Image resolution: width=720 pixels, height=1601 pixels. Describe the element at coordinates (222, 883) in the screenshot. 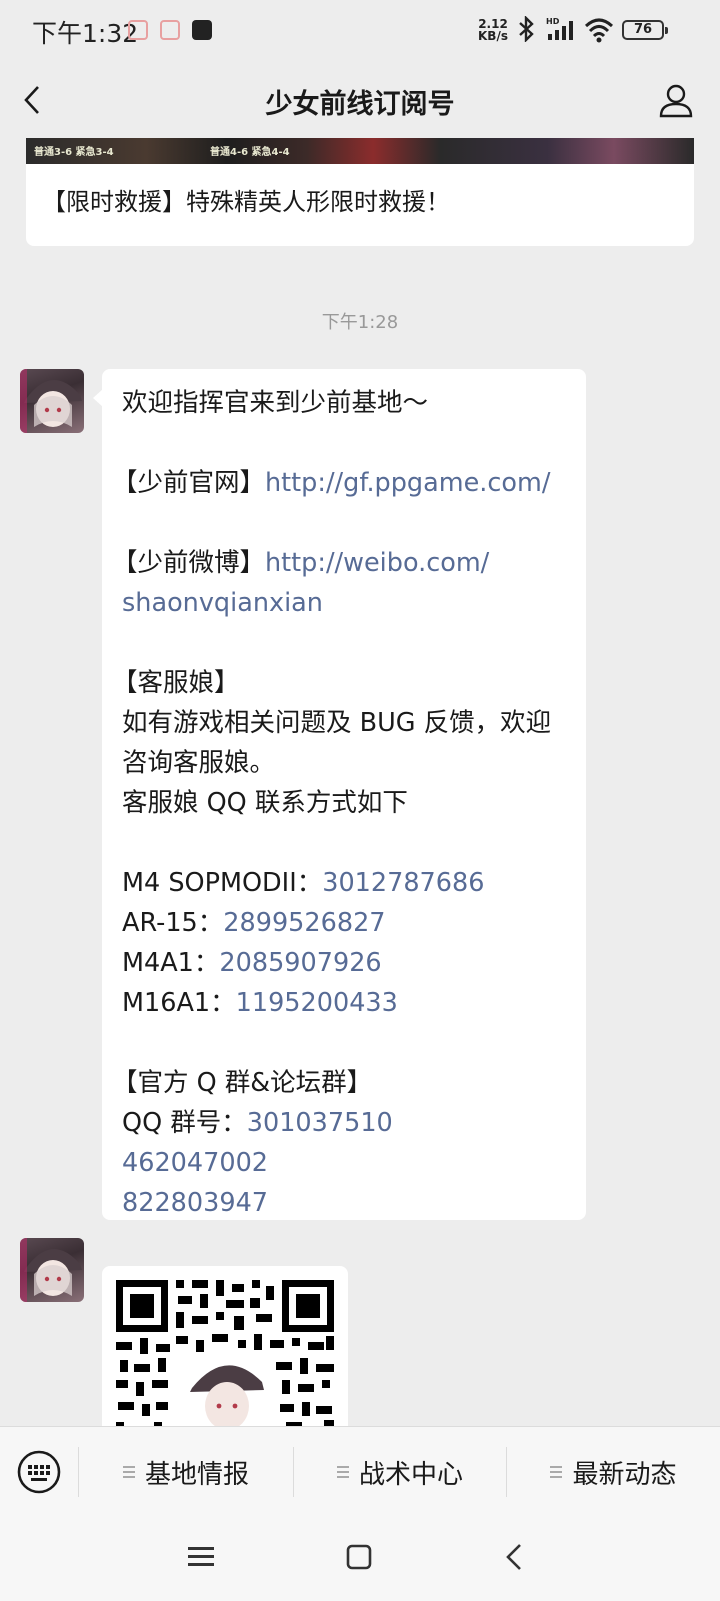

I see `contact-name: M4 SOPMODII：` at that location.